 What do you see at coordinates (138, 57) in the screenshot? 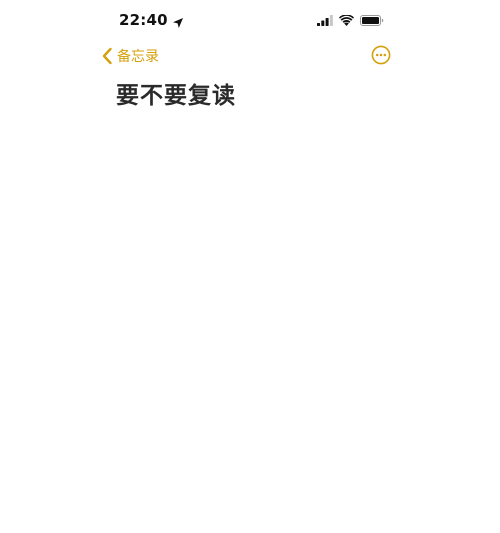
I see `back-label: 备忘录` at bounding box center [138, 57].